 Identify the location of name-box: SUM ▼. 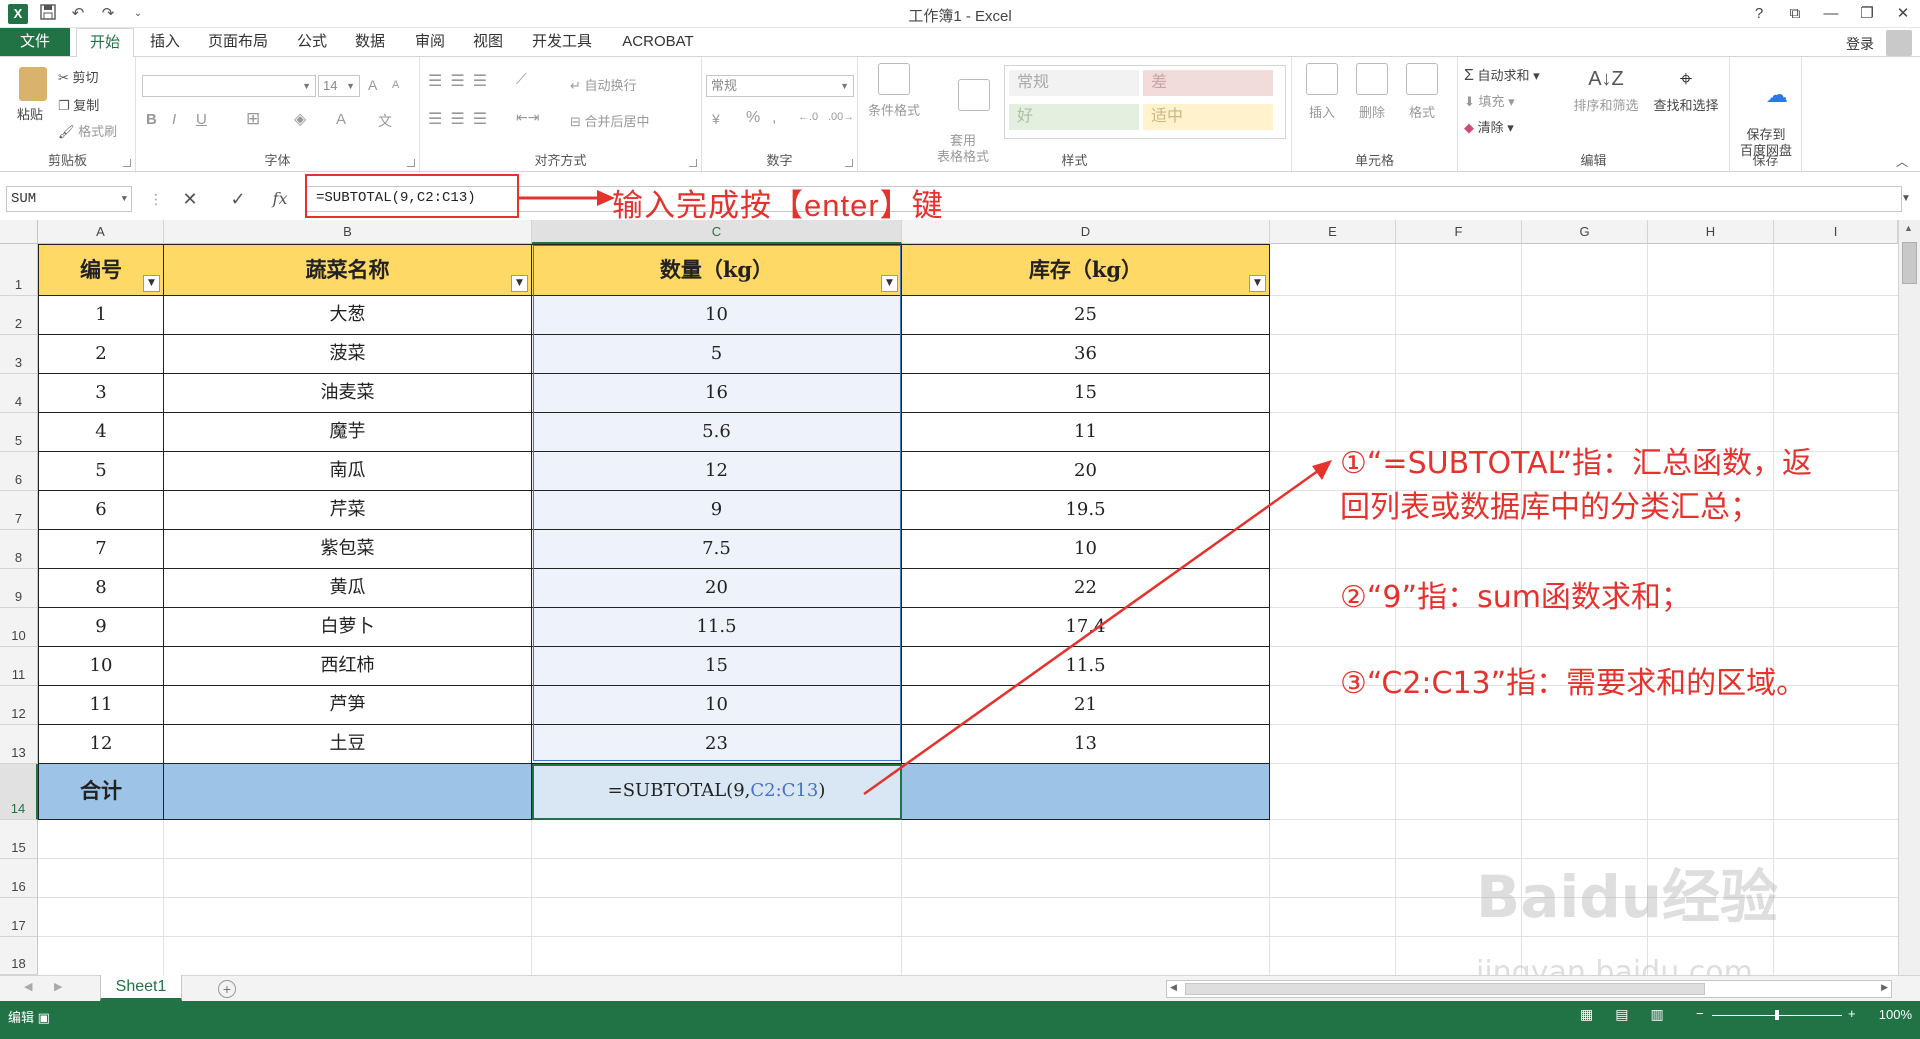
(69, 199).